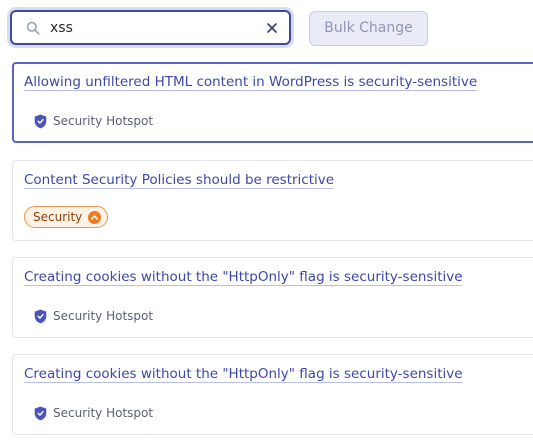 This screenshot has height=446, width=533. What do you see at coordinates (58, 217) in the screenshot?
I see `rule-type-label: Security` at bounding box center [58, 217].